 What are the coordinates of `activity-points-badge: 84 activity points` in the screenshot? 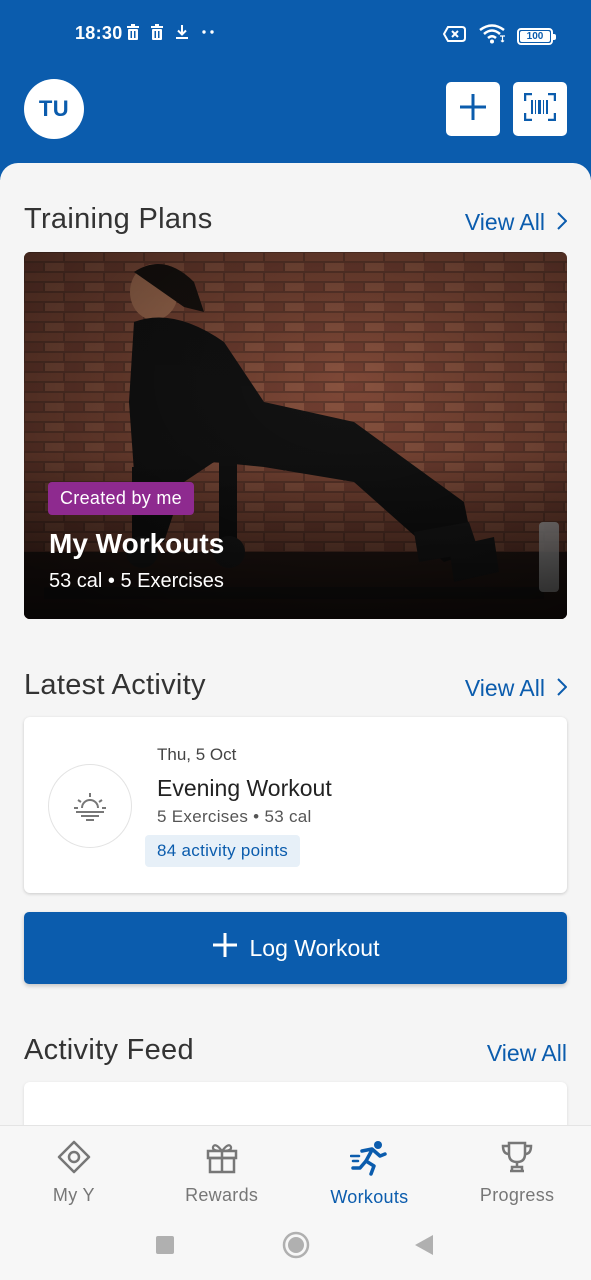 It's located at (223, 851).